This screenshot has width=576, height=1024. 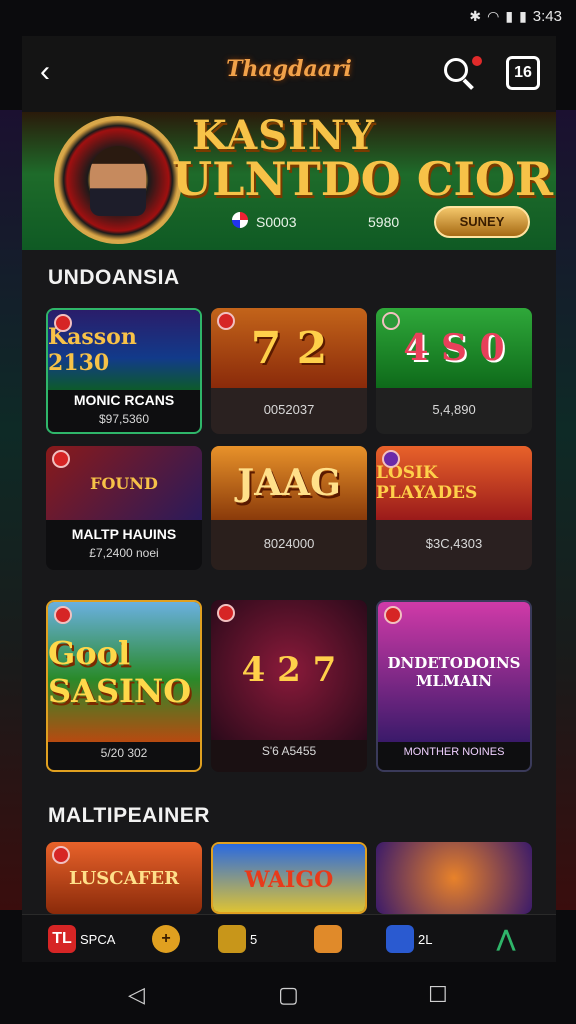 I want to click on promo-banner: KASINY ULNTDO CIORS S0003 5980 SUNEY, so click(x=289, y=181).